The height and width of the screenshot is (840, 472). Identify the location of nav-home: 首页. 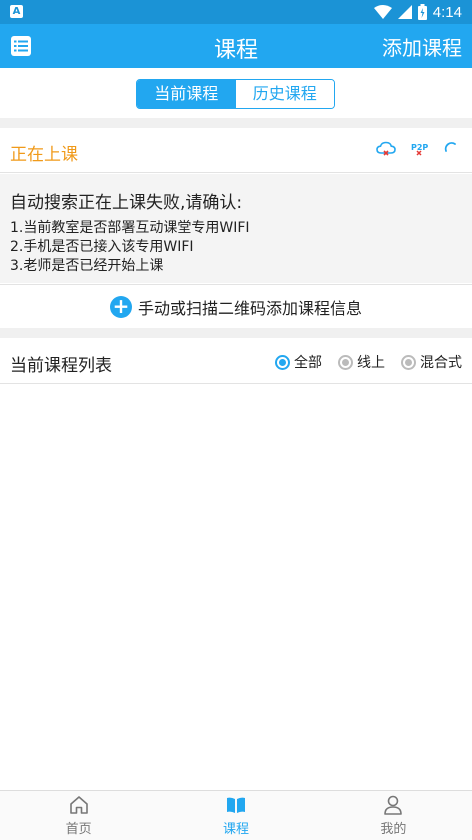
(78, 815).